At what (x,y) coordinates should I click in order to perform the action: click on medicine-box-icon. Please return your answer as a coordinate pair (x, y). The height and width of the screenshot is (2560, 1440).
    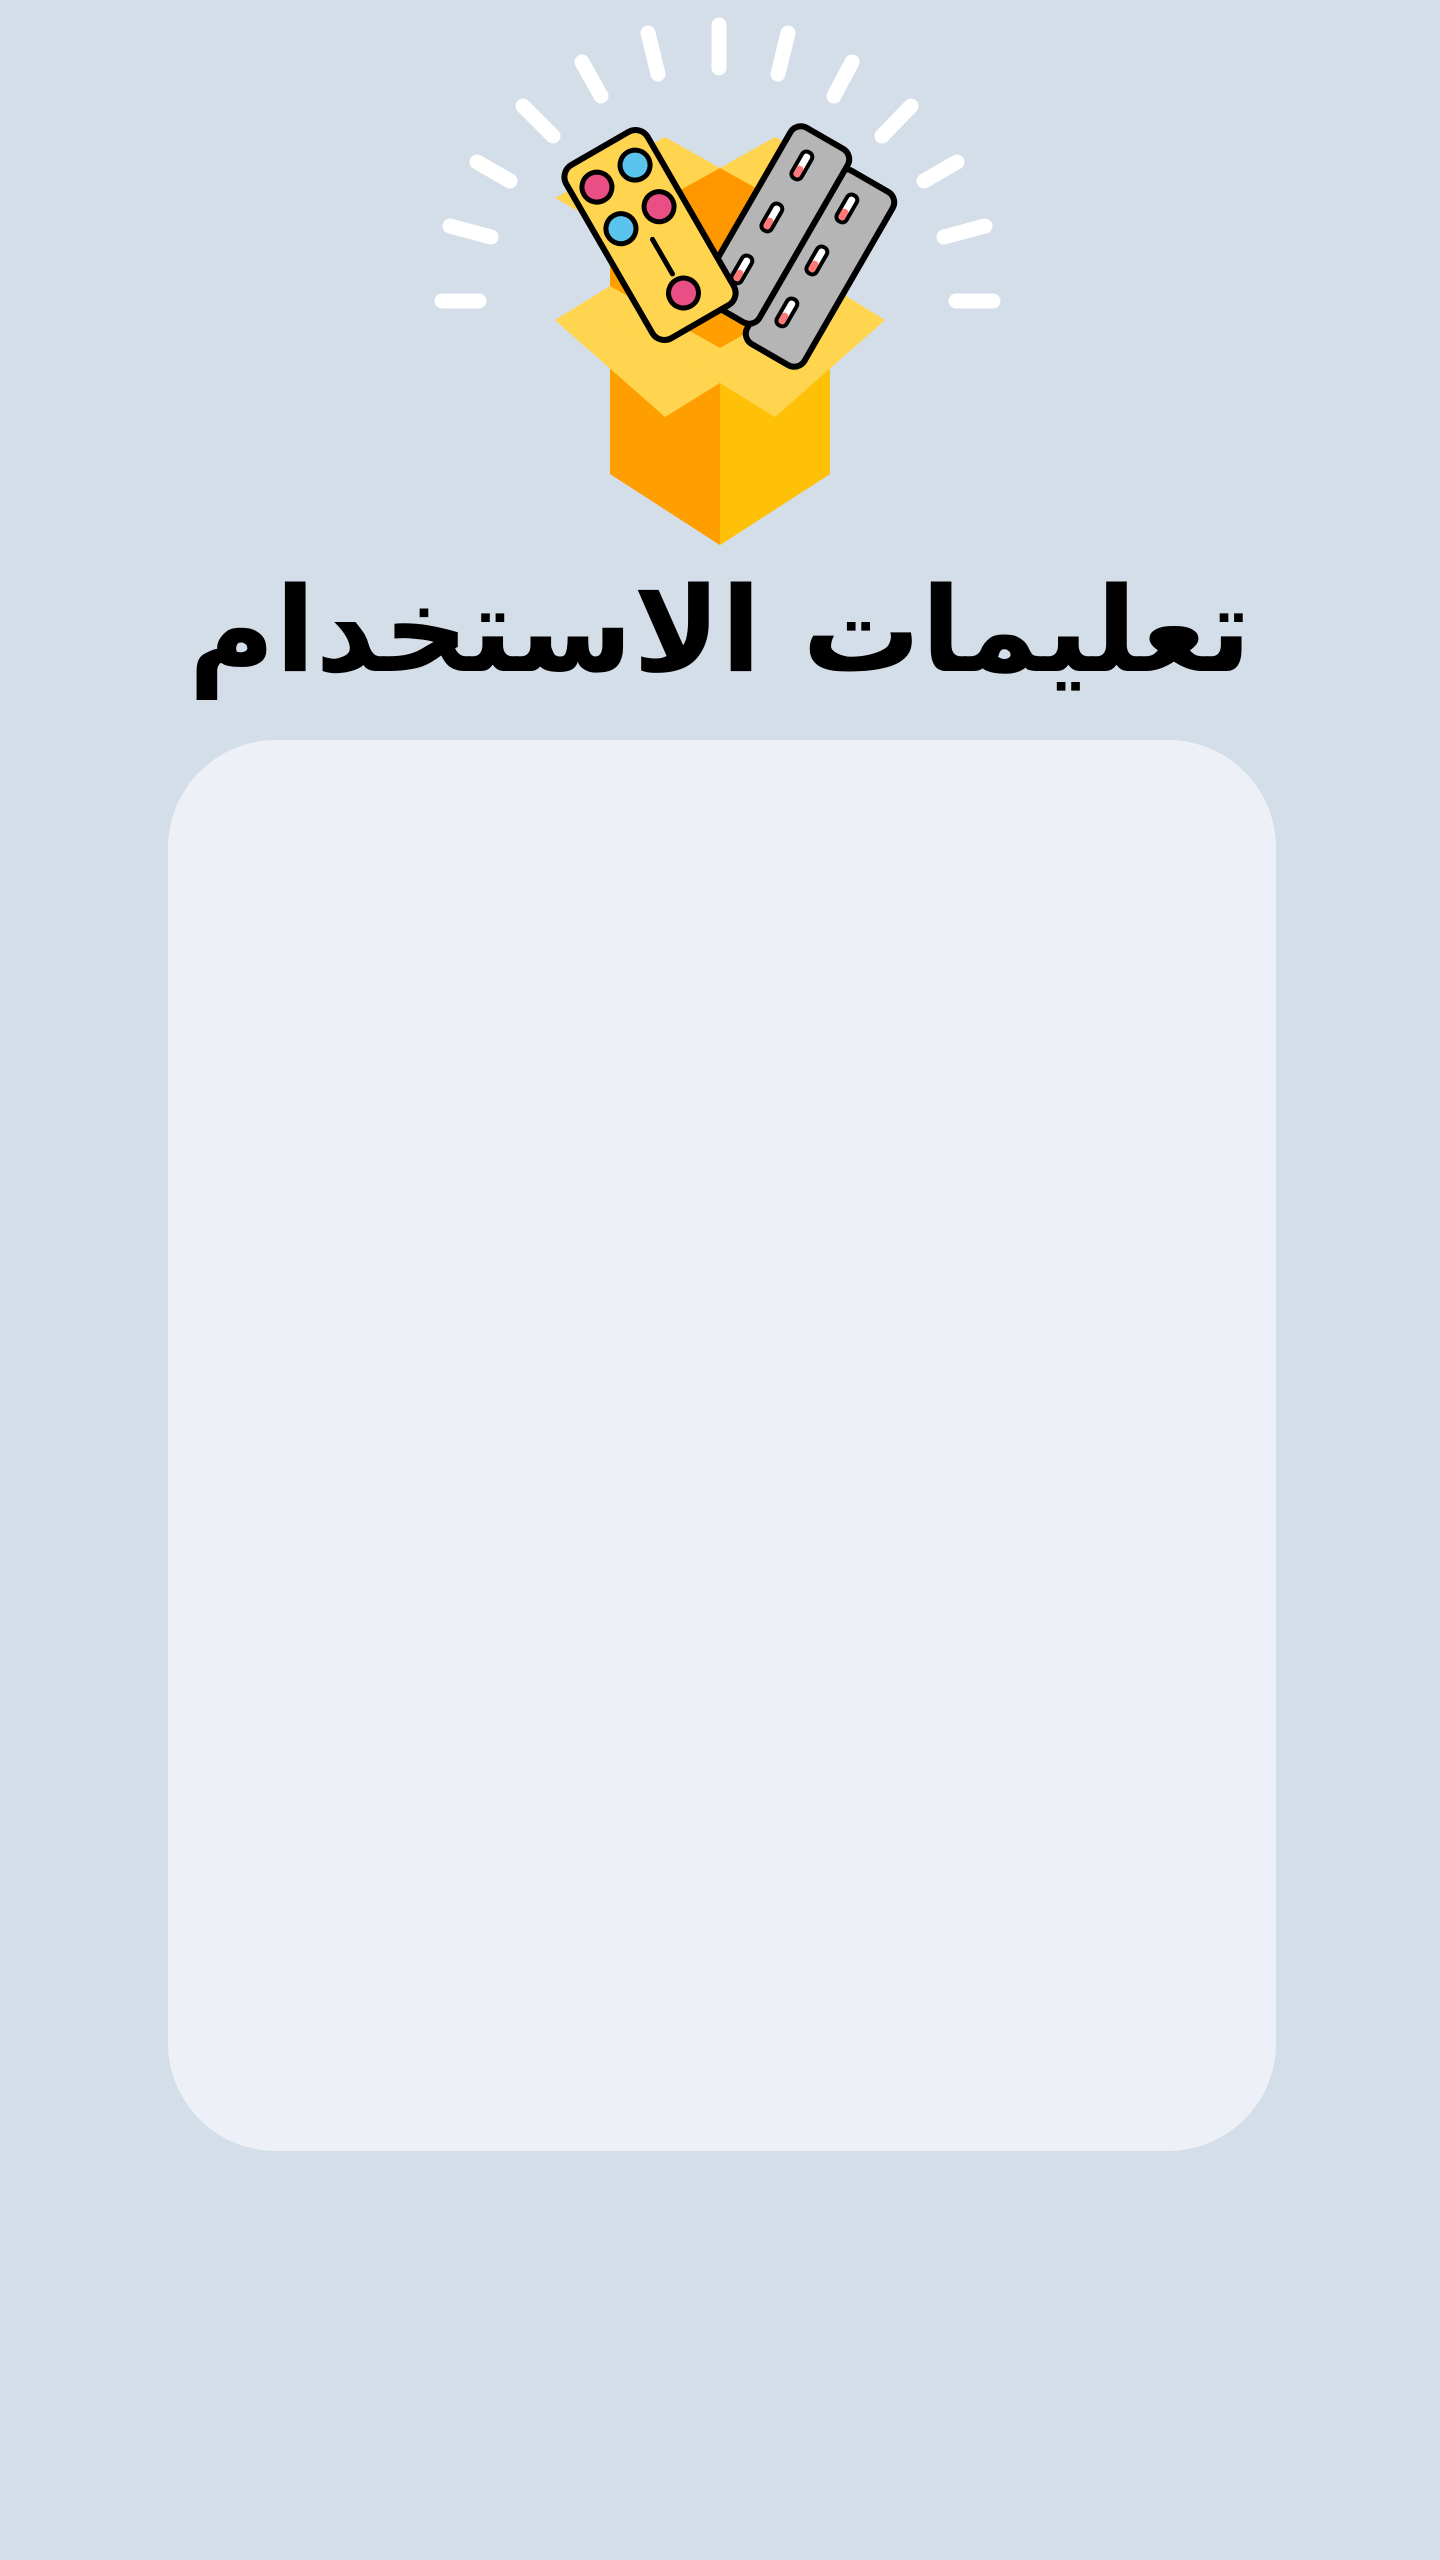
    Looking at the image, I should click on (717, 281).